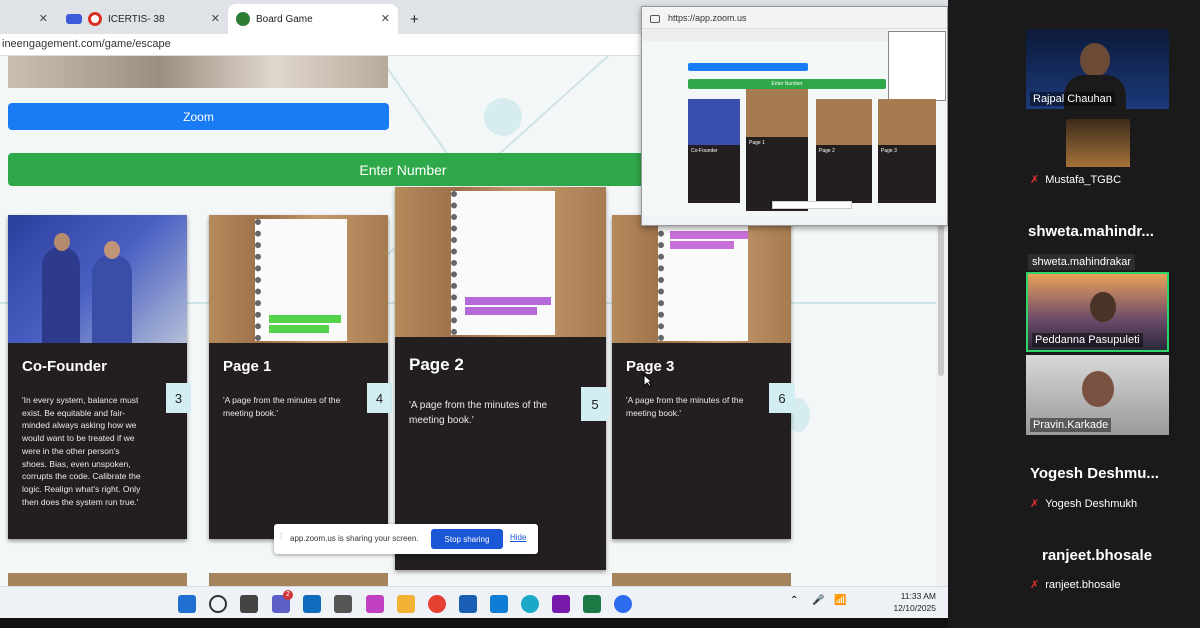 The width and height of the screenshot is (1200, 628). What do you see at coordinates (74, 19) in the screenshot?
I see `zoom-badge-icon` at bounding box center [74, 19].